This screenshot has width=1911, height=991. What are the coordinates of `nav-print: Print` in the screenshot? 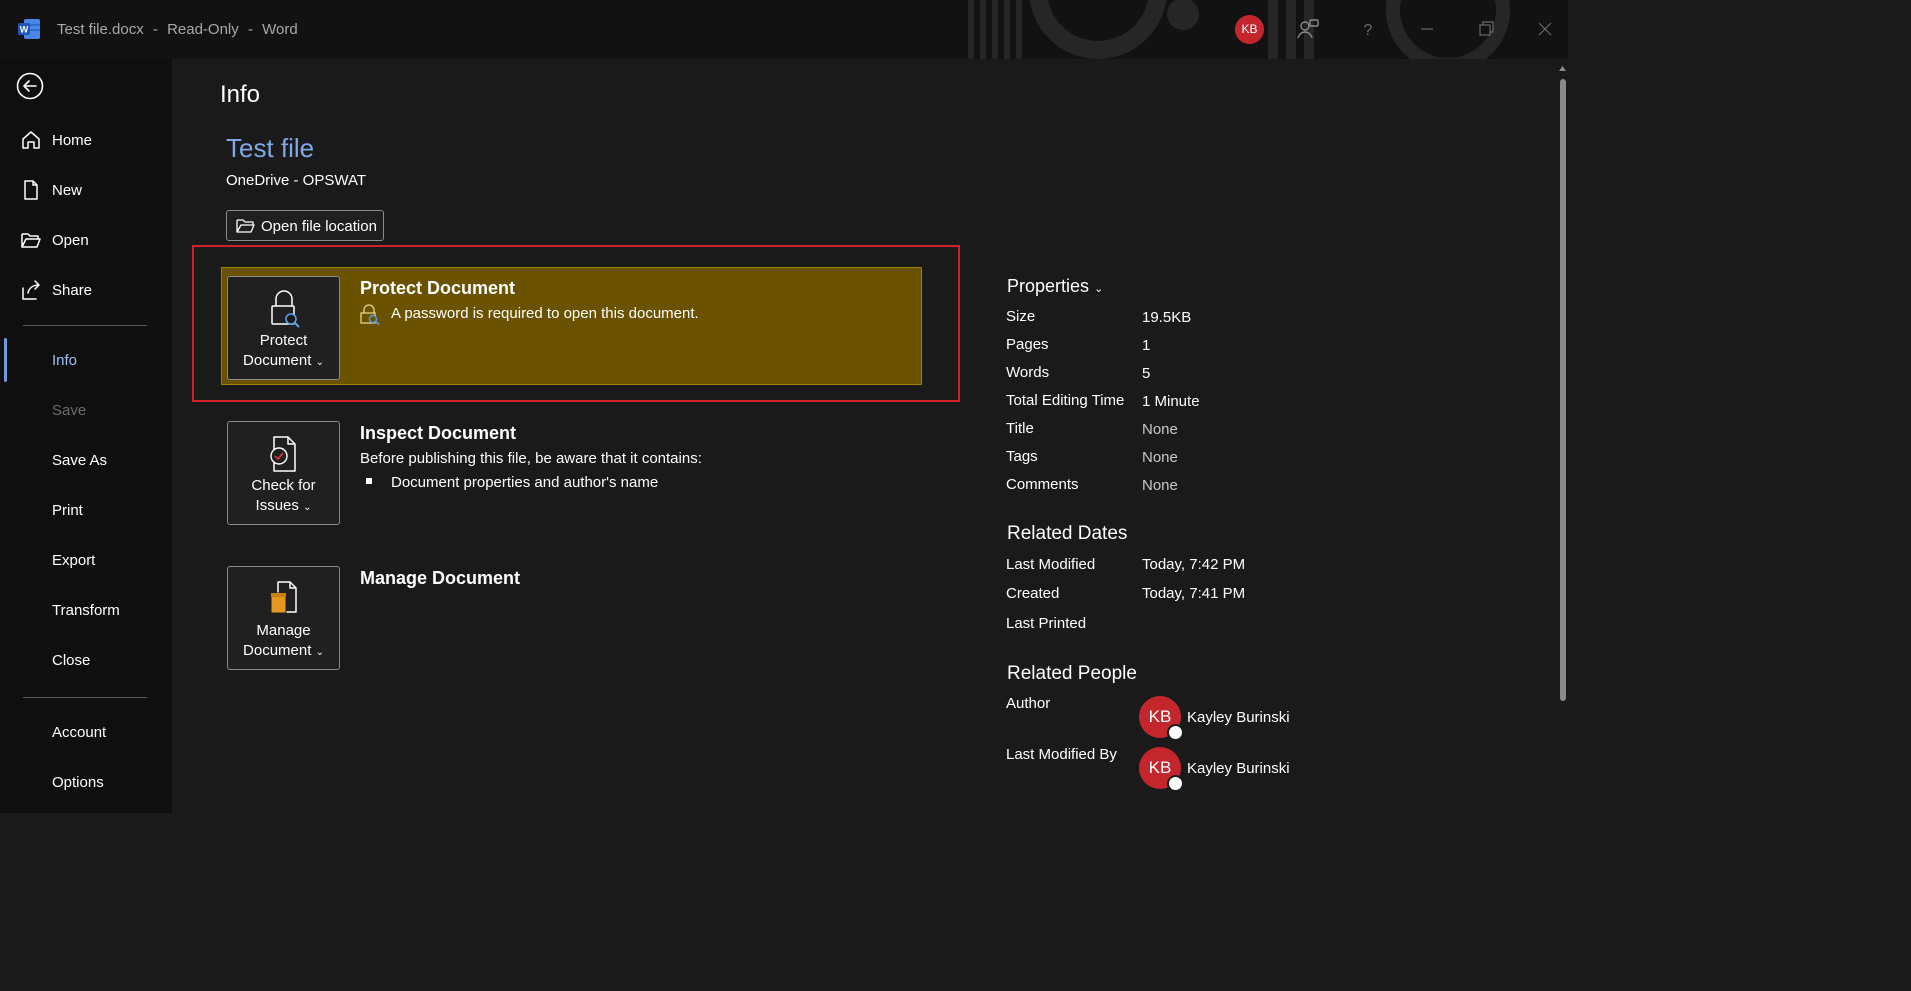 It's located at (67, 510).